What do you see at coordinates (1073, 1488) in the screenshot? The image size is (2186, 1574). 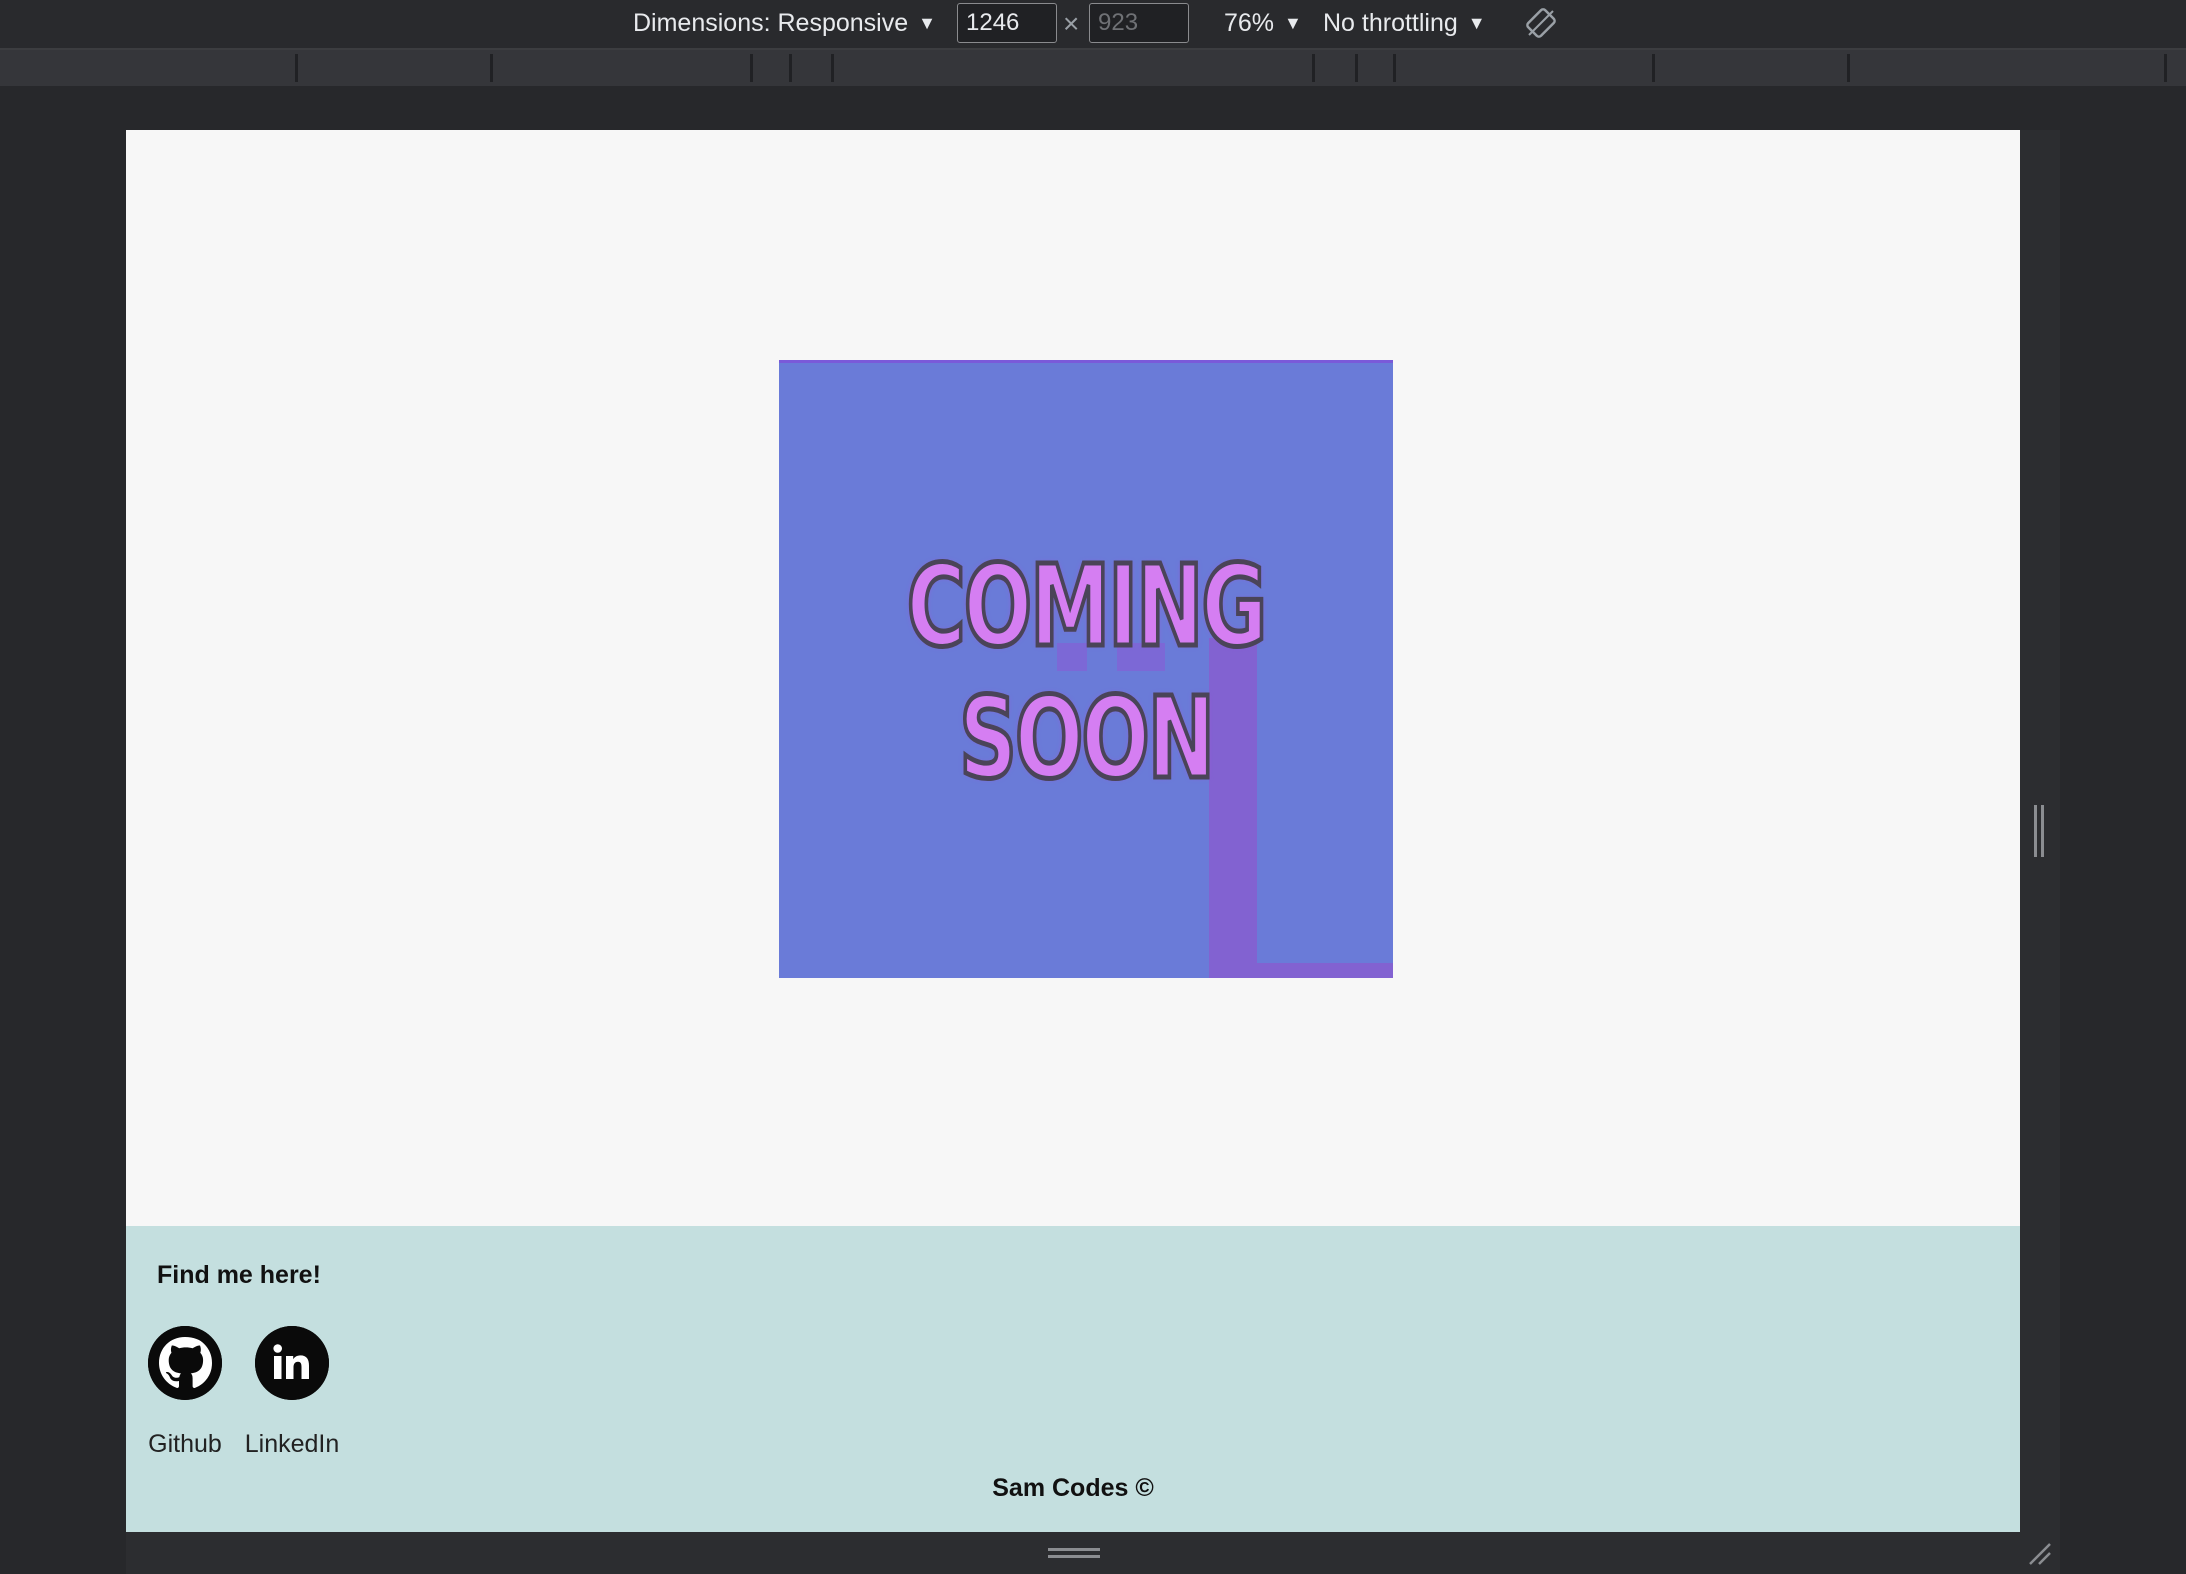 I see `copyright-text: Sam Codes ©` at bounding box center [1073, 1488].